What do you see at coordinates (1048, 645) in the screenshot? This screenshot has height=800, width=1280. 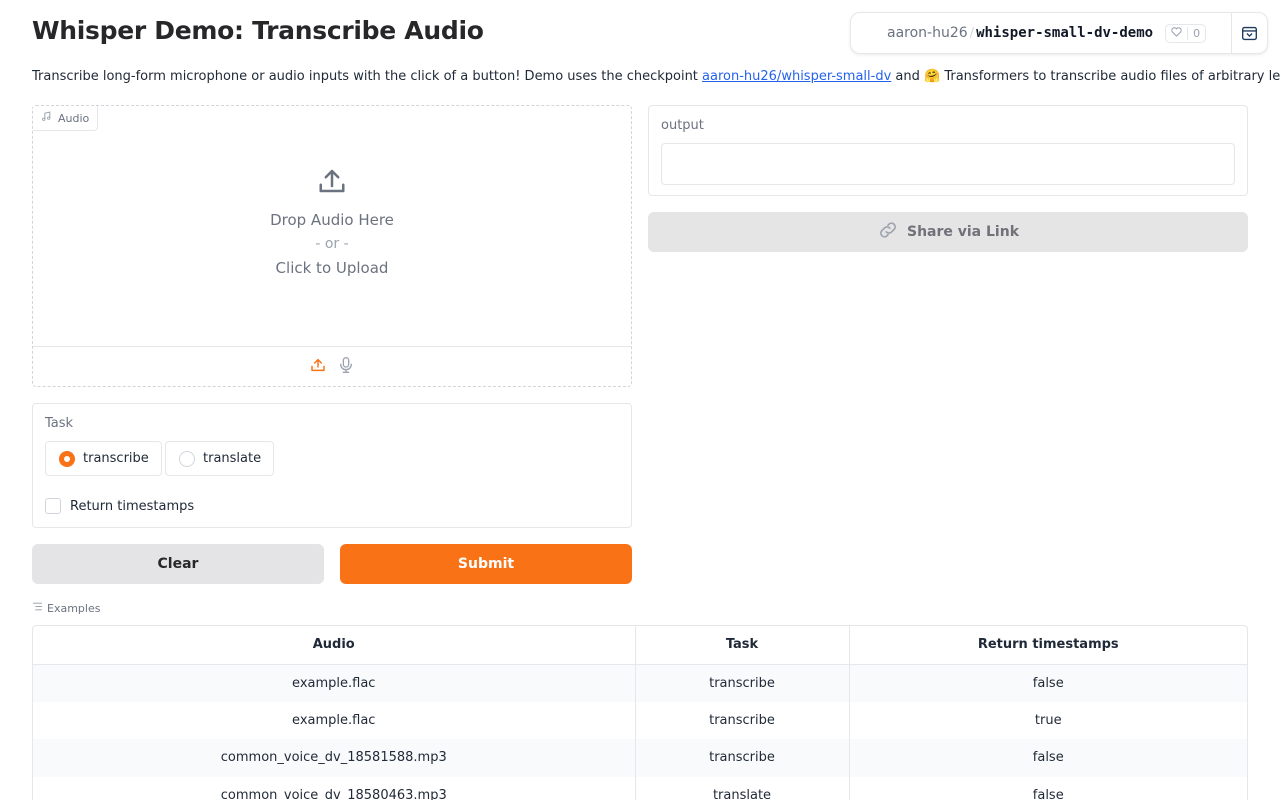 I see `column-header-timestamps: Return timestamps` at bounding box center [1048, 645].